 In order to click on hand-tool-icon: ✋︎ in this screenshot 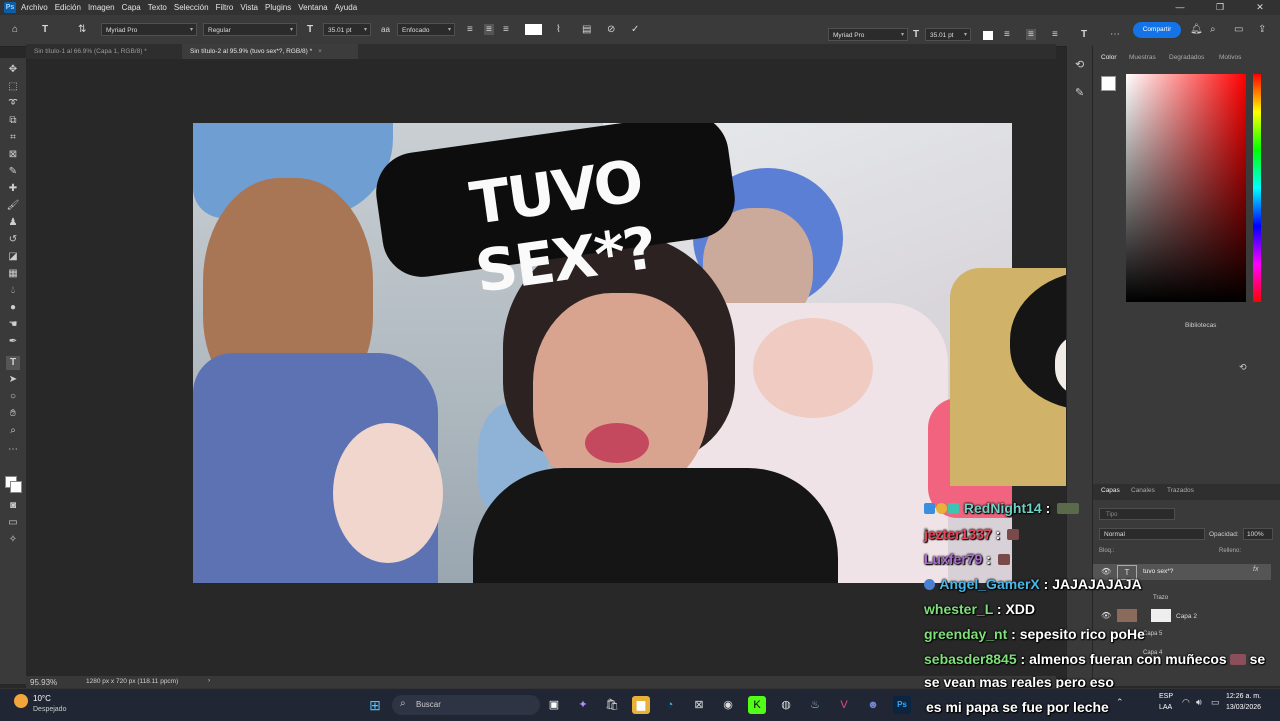, I will do `click(13, 414)`.